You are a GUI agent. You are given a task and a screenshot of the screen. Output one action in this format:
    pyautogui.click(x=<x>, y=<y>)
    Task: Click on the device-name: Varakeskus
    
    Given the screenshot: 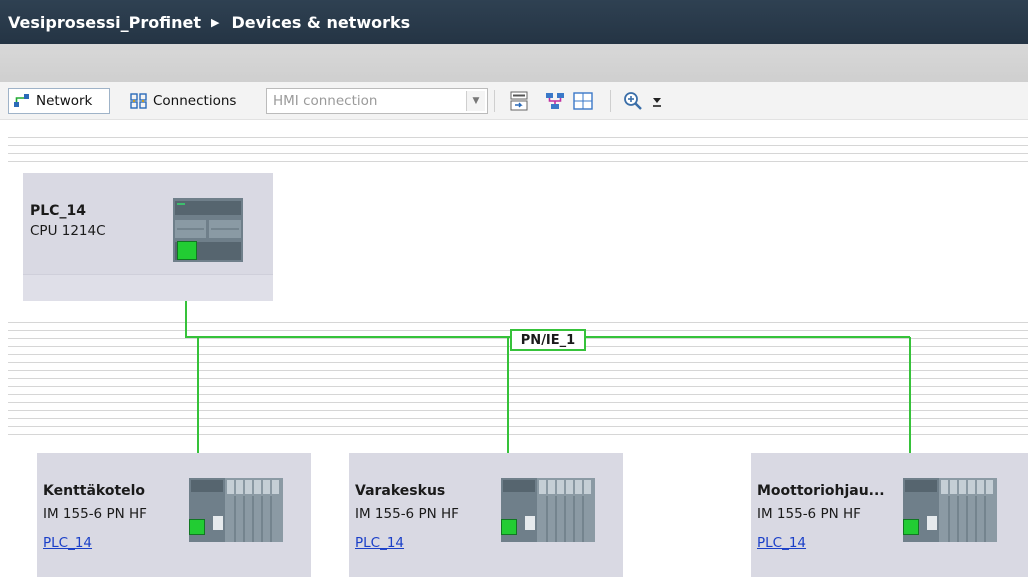 What is the action you would take?
    pyautogui.click(x=400, y=491)
    